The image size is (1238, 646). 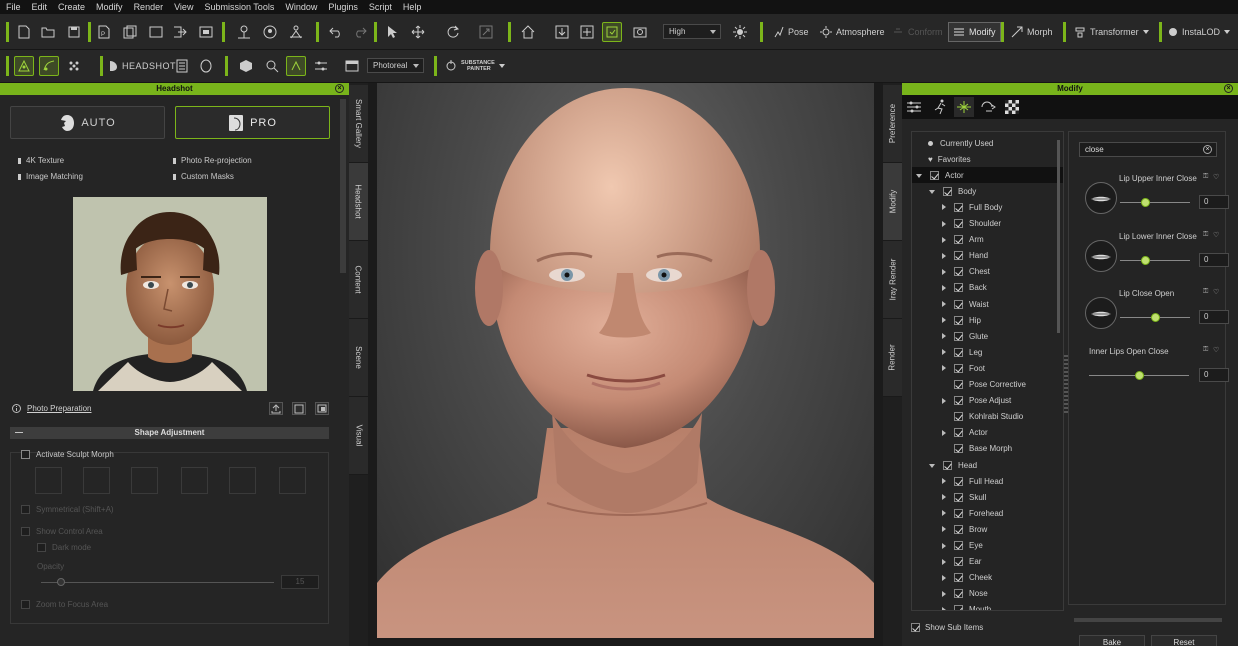 I want to click on tree-item-favorites: ♥ Favorites, so click(x=987, y=159).